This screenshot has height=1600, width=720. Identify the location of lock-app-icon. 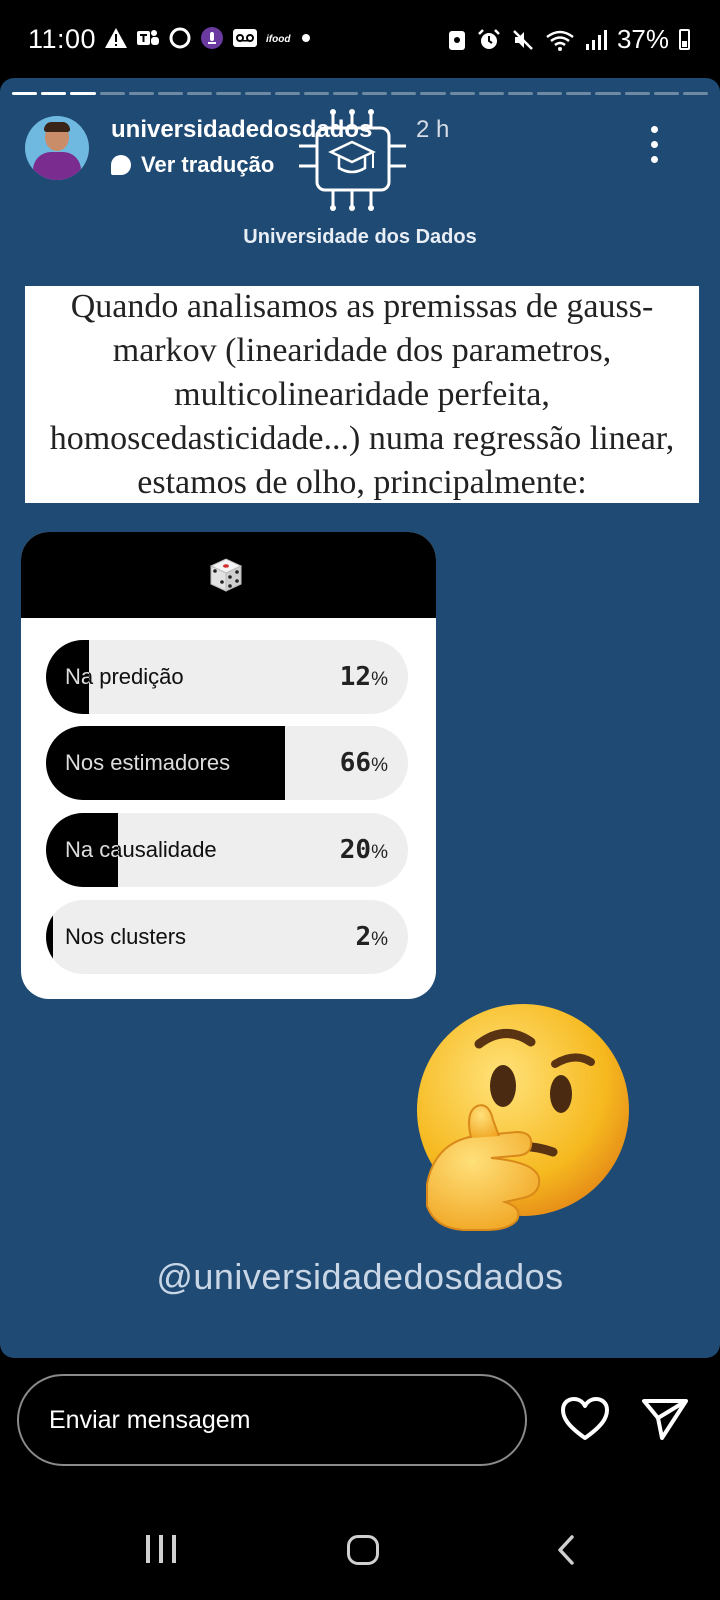
(456, 40).